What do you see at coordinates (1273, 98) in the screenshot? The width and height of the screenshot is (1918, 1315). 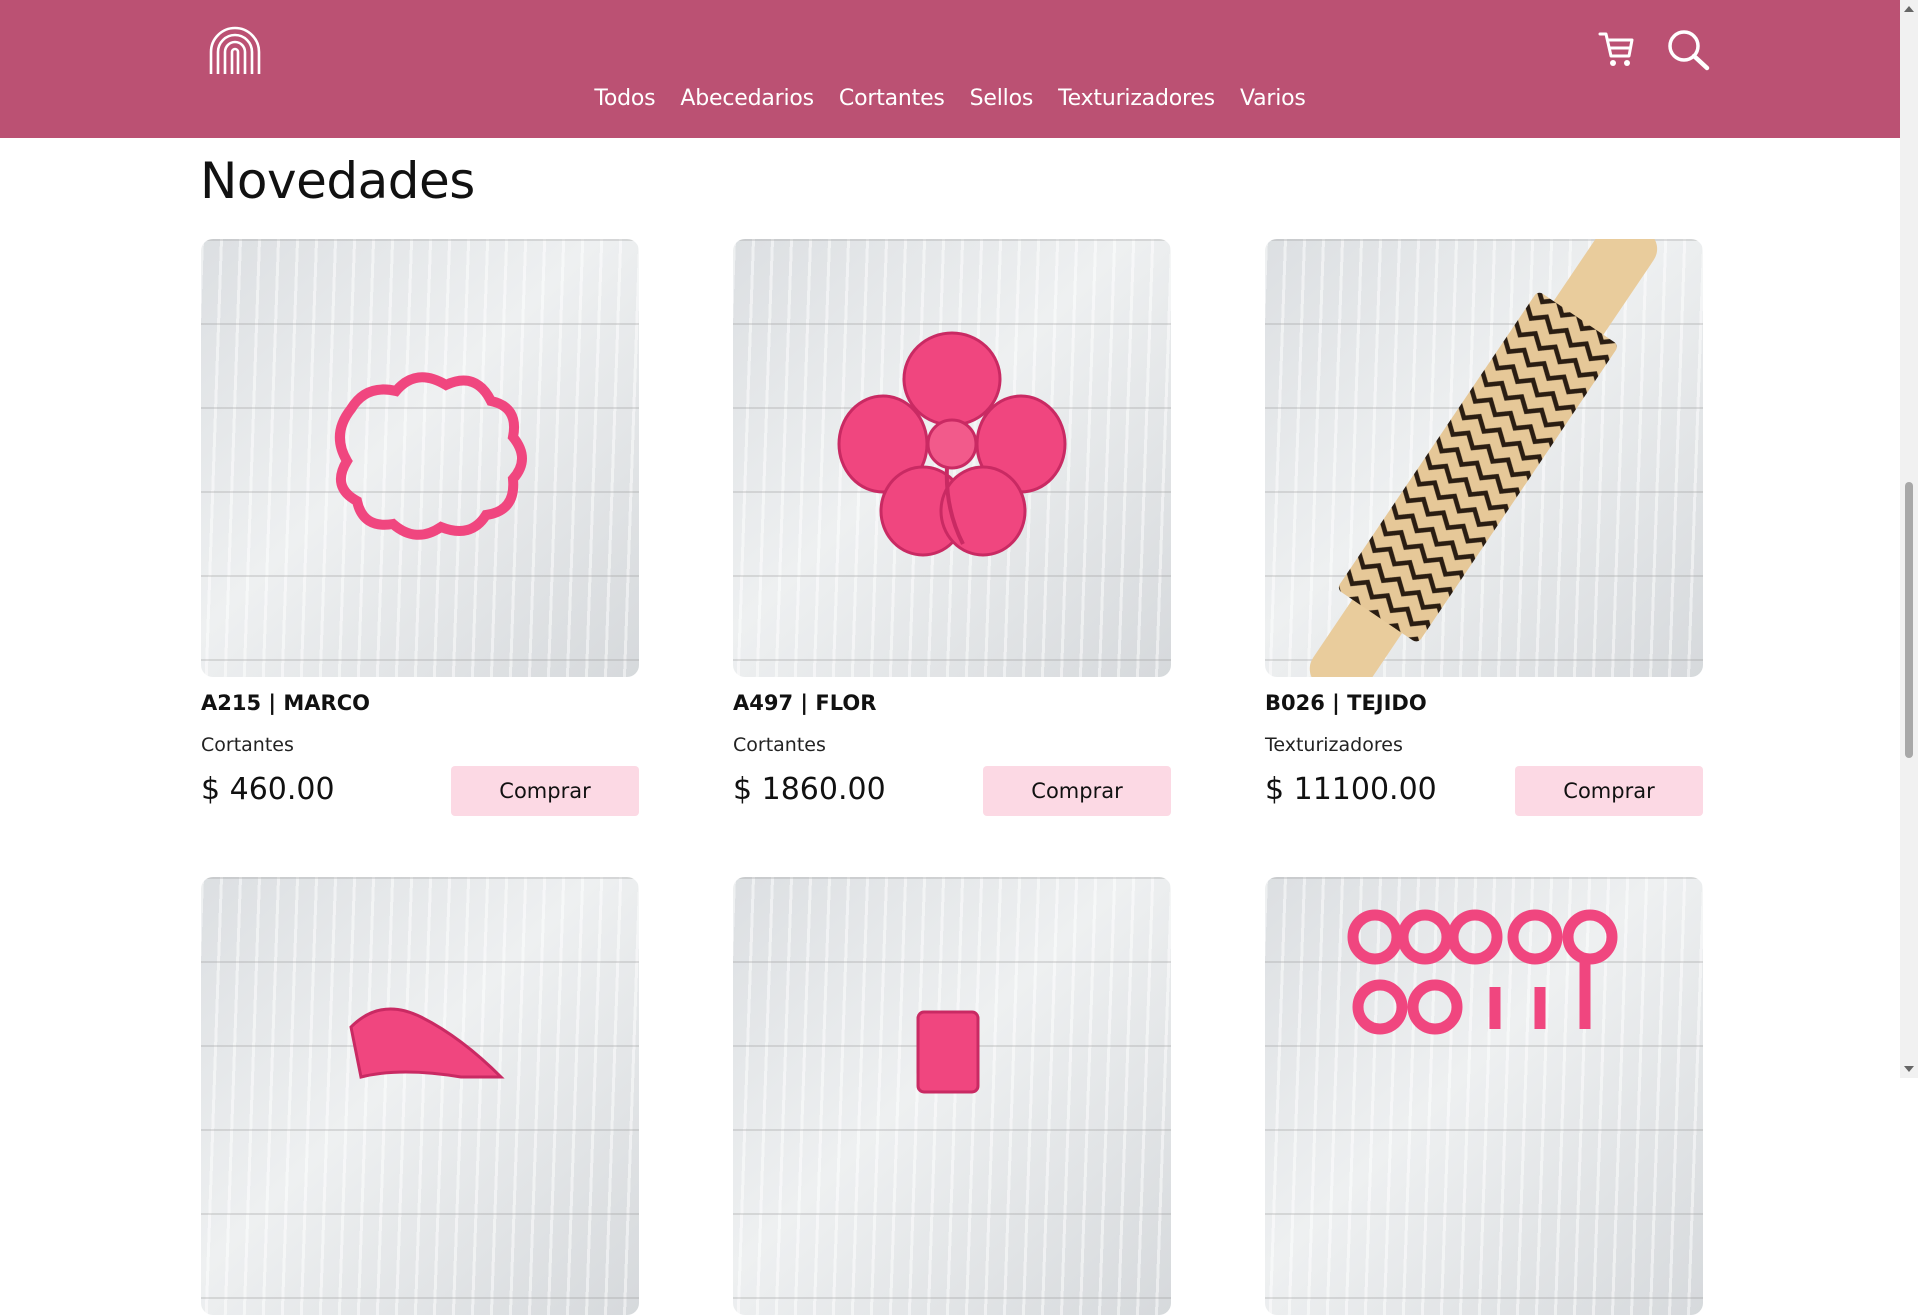 I see `nav-item-varios: Varios` at bounding box center [1273, 98].